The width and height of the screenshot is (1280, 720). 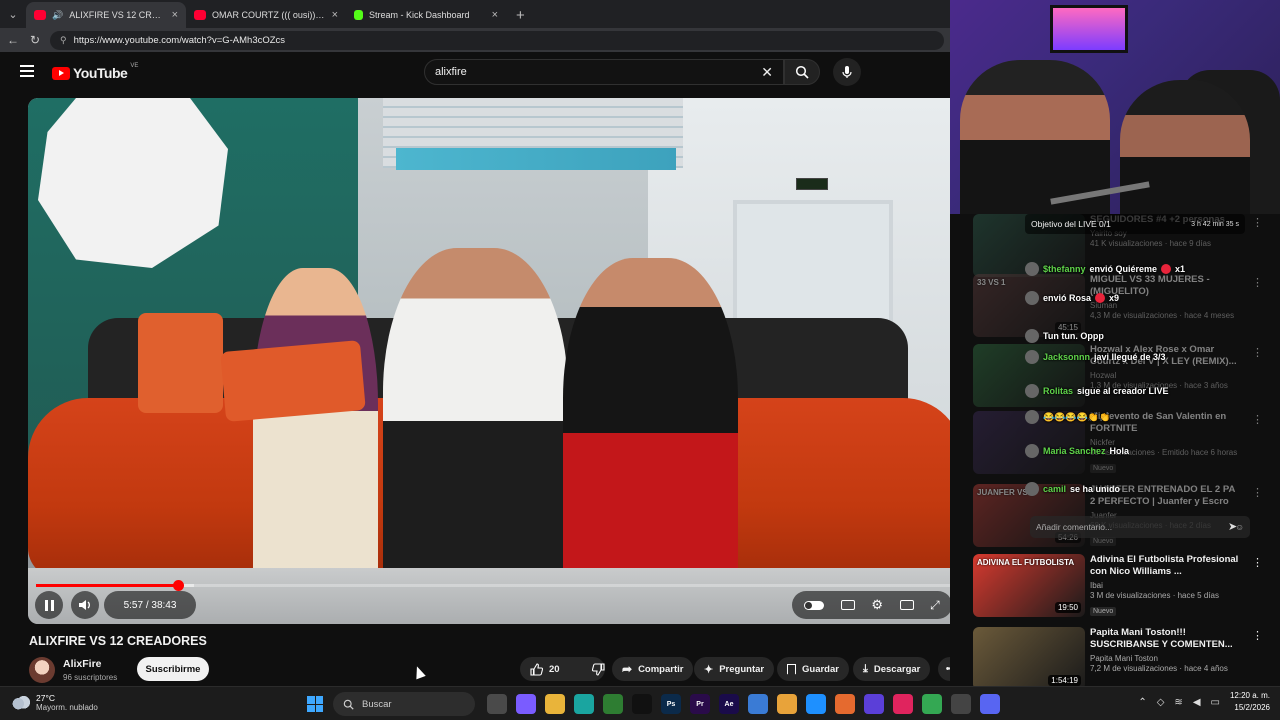 What do you see at coordinates (767, 72) in the screenshot?
I see `clear-search-icon: ✕` at bounding box center [767, 72].